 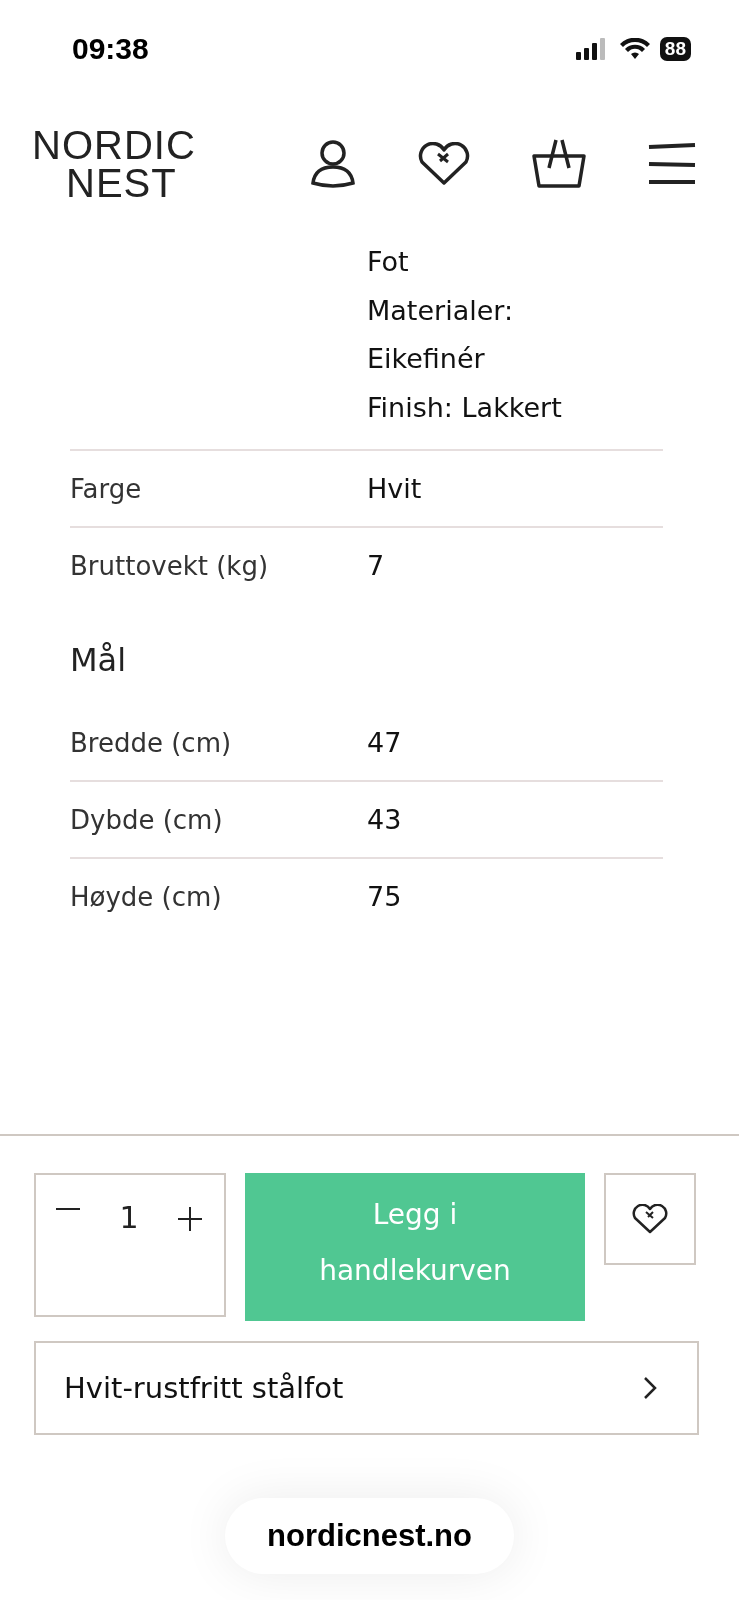 I want to click on address-bar: nordicnest.no, so click(x=369, y=1536).